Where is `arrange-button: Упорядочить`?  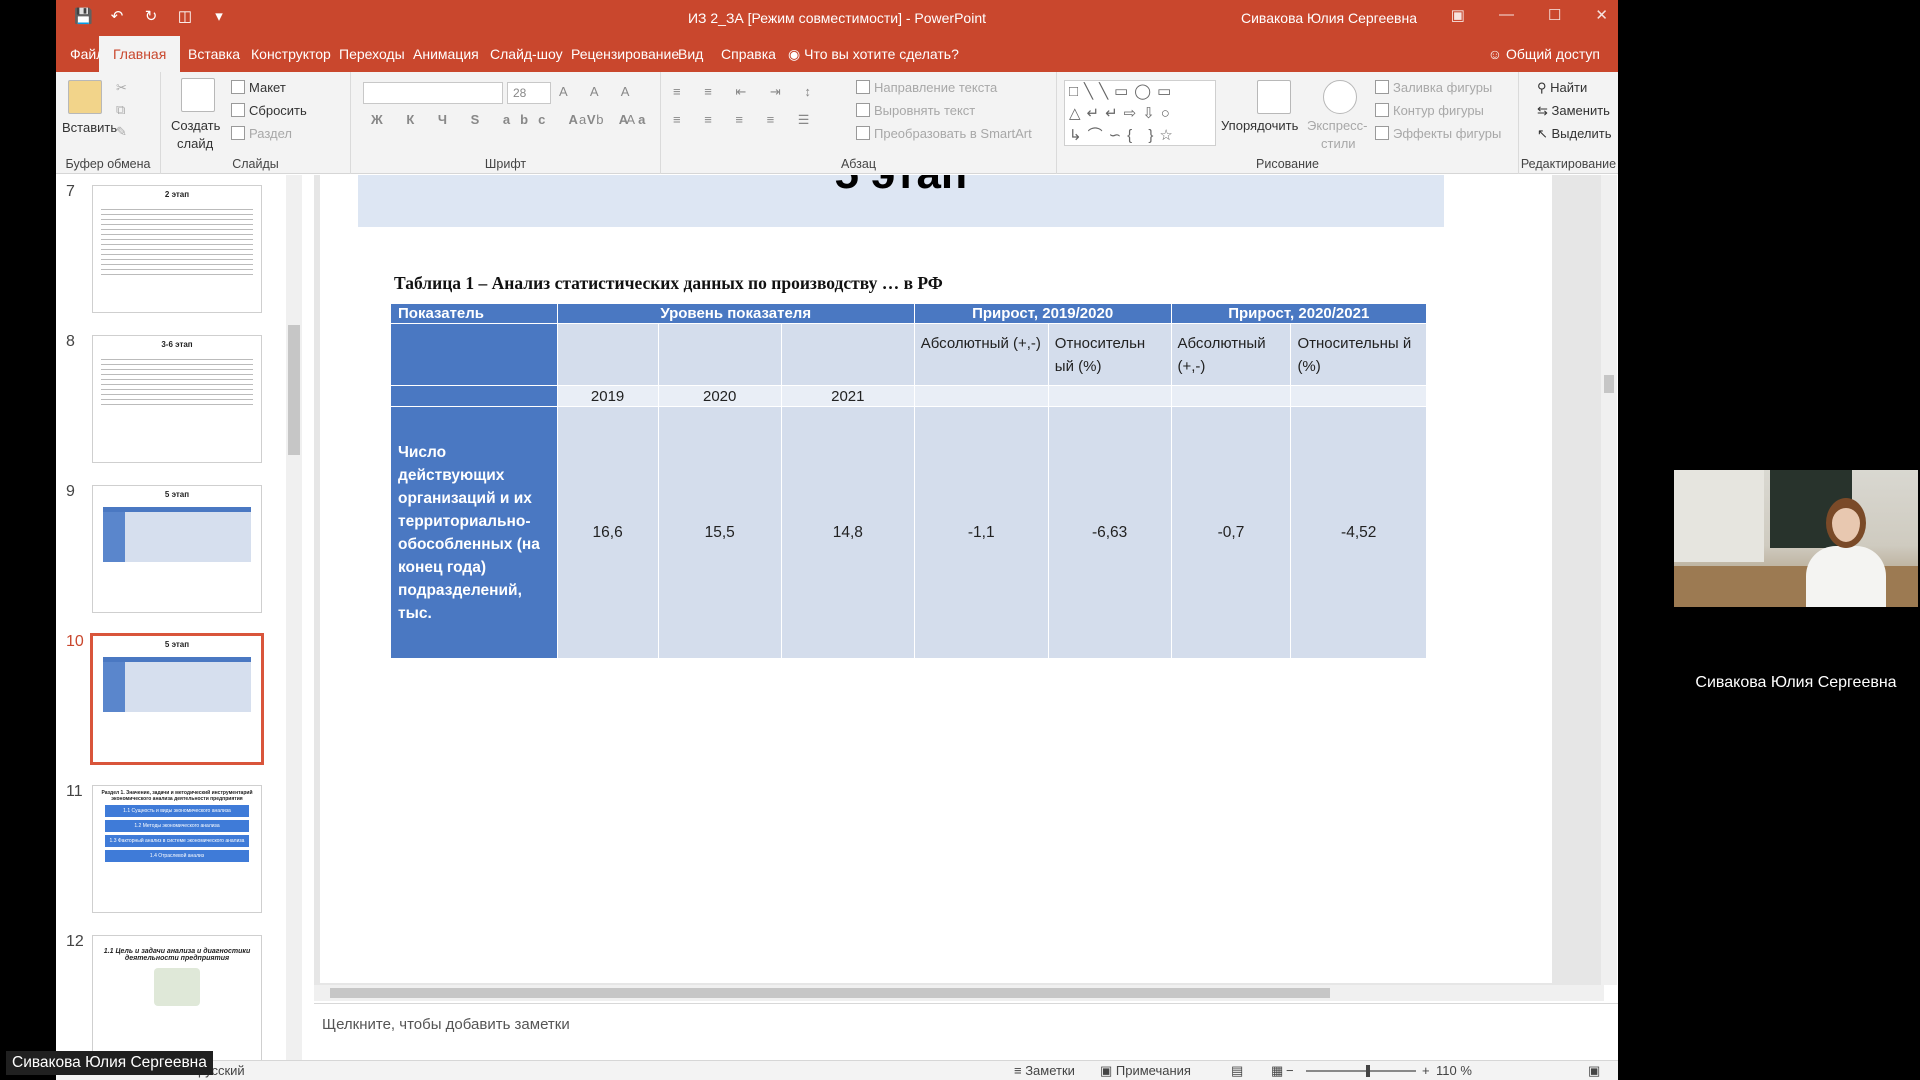
arrange-button: Упорядочить is located at coordinates (1259, 125).